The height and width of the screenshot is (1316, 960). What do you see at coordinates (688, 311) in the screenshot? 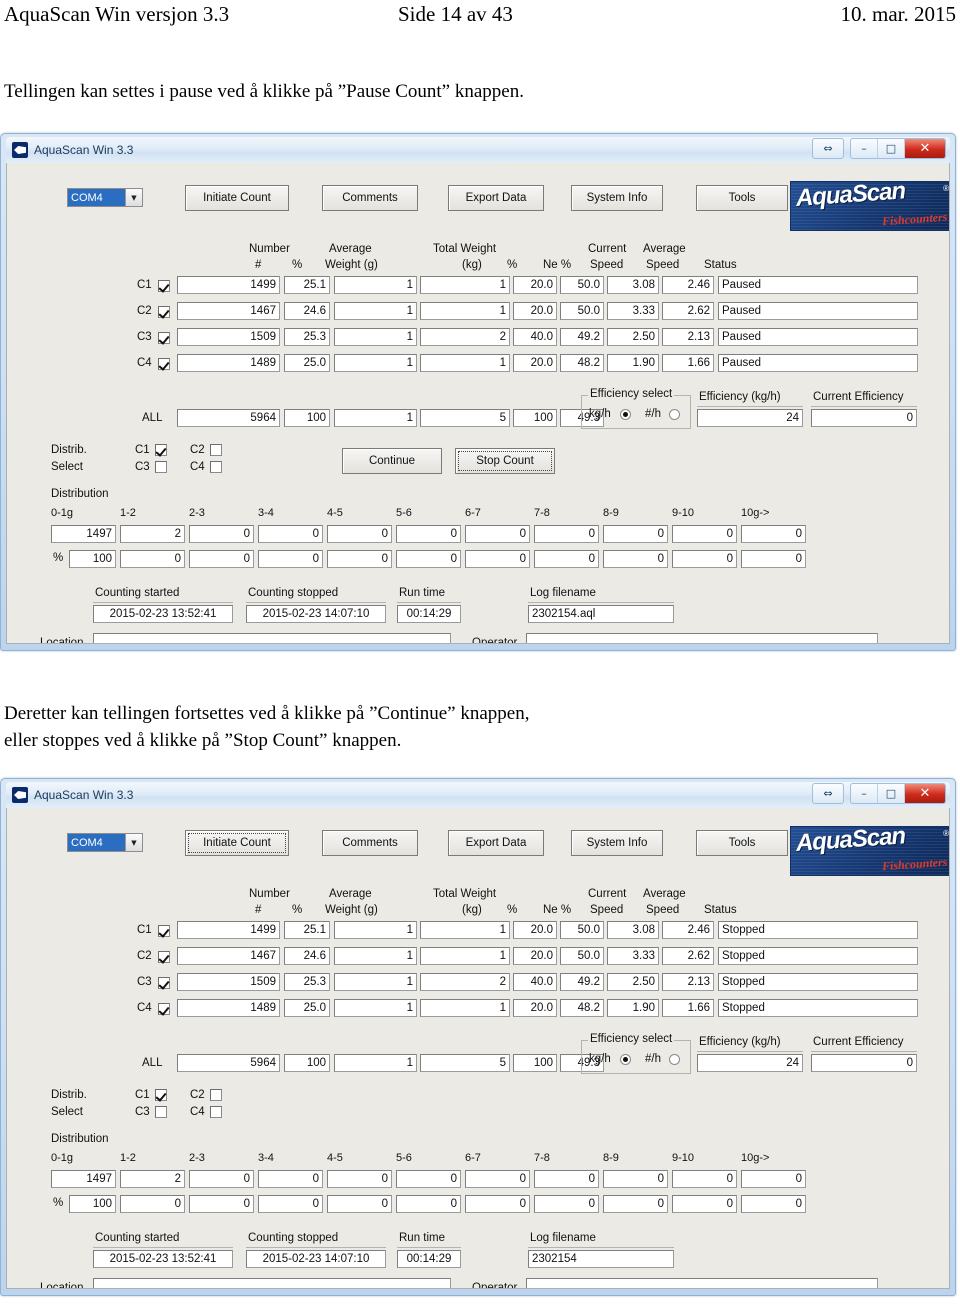
I see `cell-c2-avg-speed: 2.62` at bounding box center [688, 311].